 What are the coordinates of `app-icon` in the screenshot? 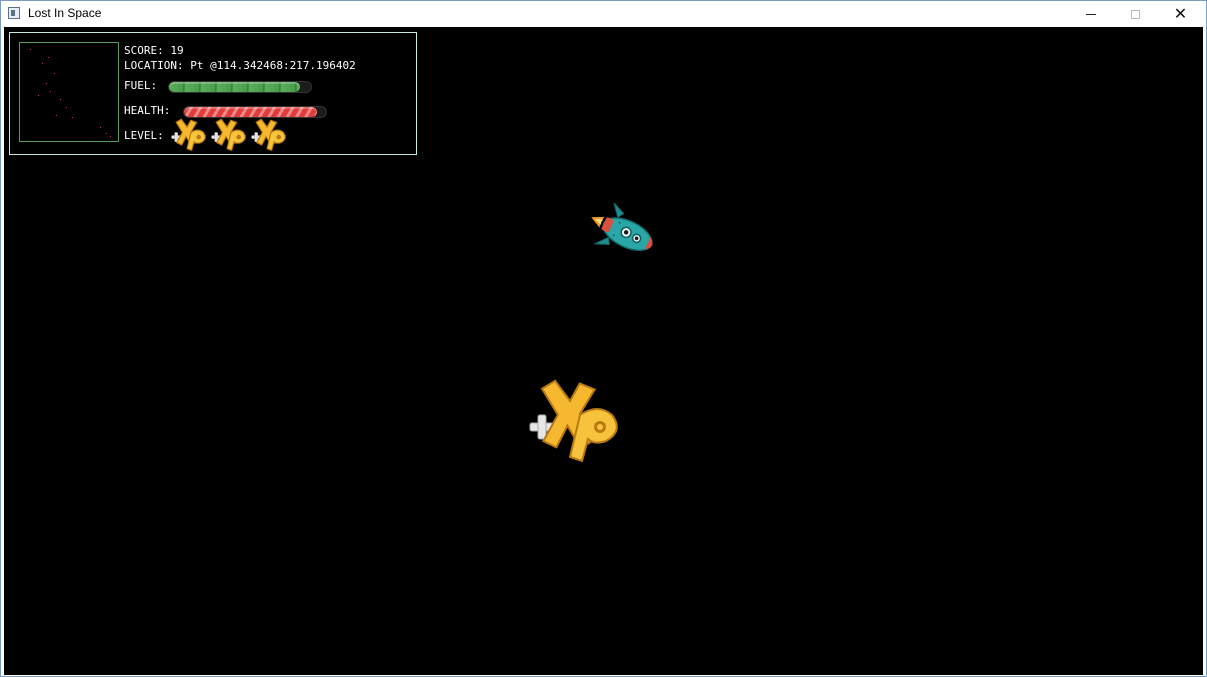 It's located at (14, 13).